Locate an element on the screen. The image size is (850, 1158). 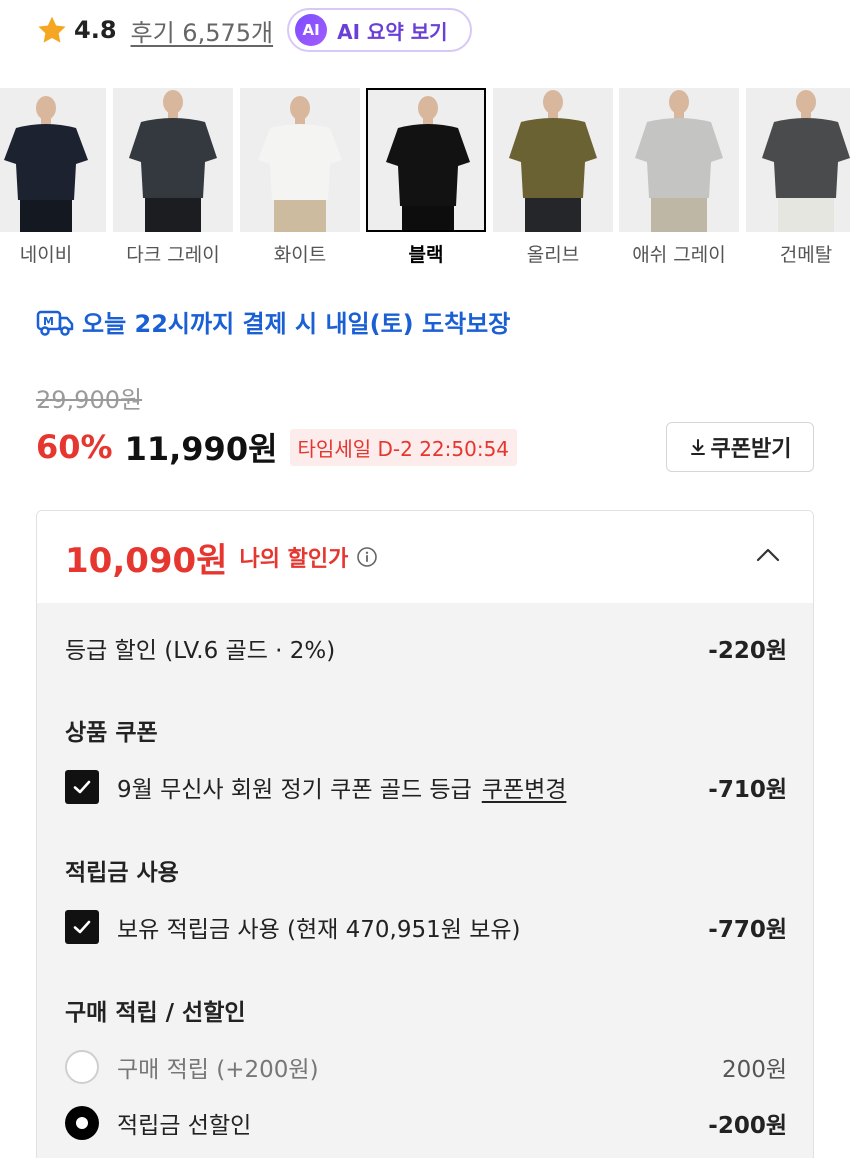
color-option: 다크 그레이 is located at coordinates (173, 180).